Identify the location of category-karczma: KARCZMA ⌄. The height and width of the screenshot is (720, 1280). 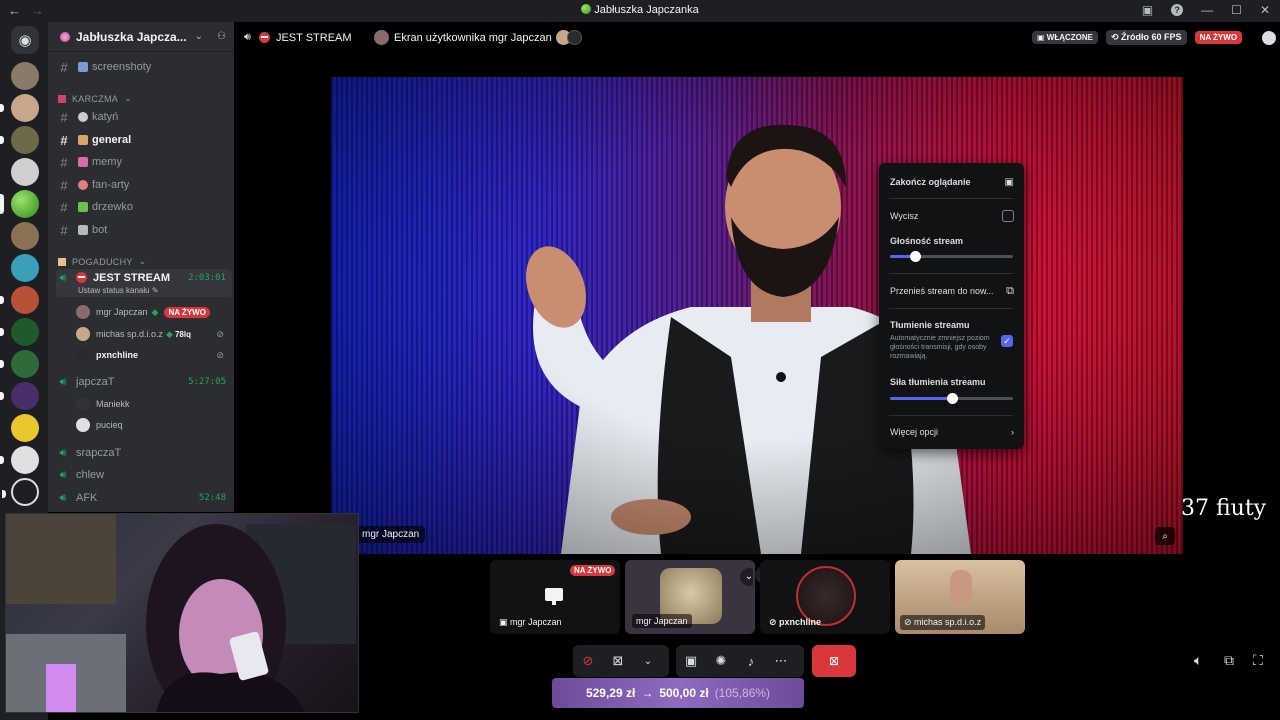
(95, 98).